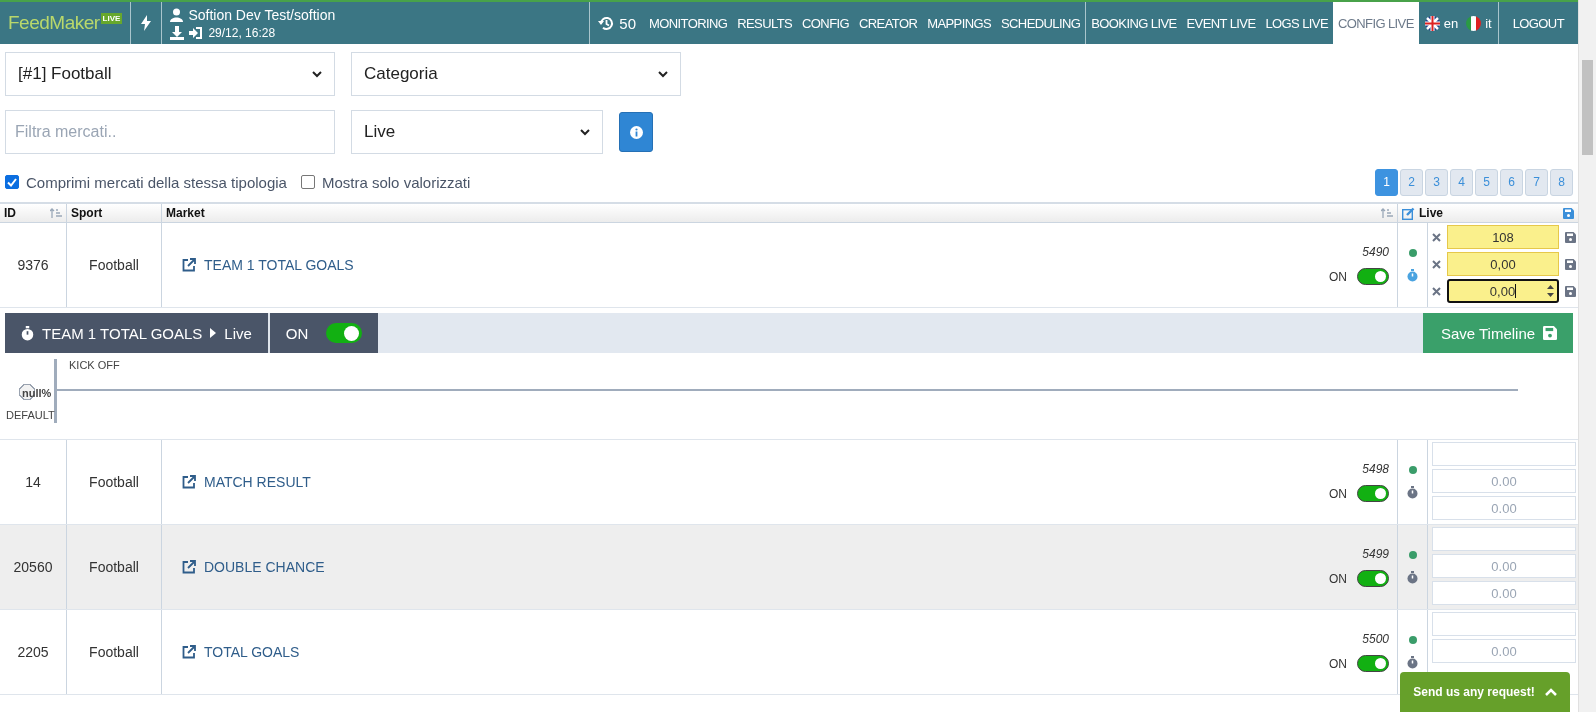  Describe the element at coordinates (1461, 182) in the screenshot. I see `page-button: 4` at that location.